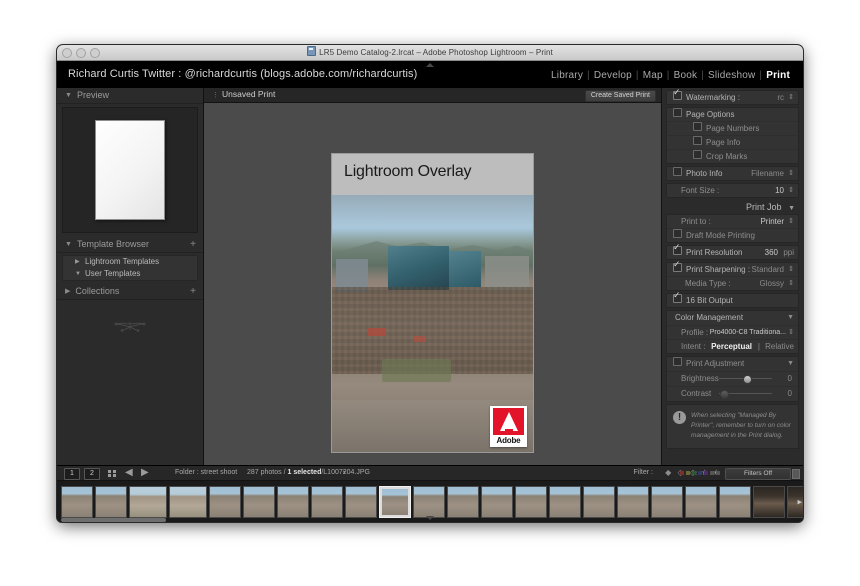 The image size is (860, 586). Describe the element at coordinates (129, 473) in the screenshot. I see `go-back-arrow: ◀` at that location.